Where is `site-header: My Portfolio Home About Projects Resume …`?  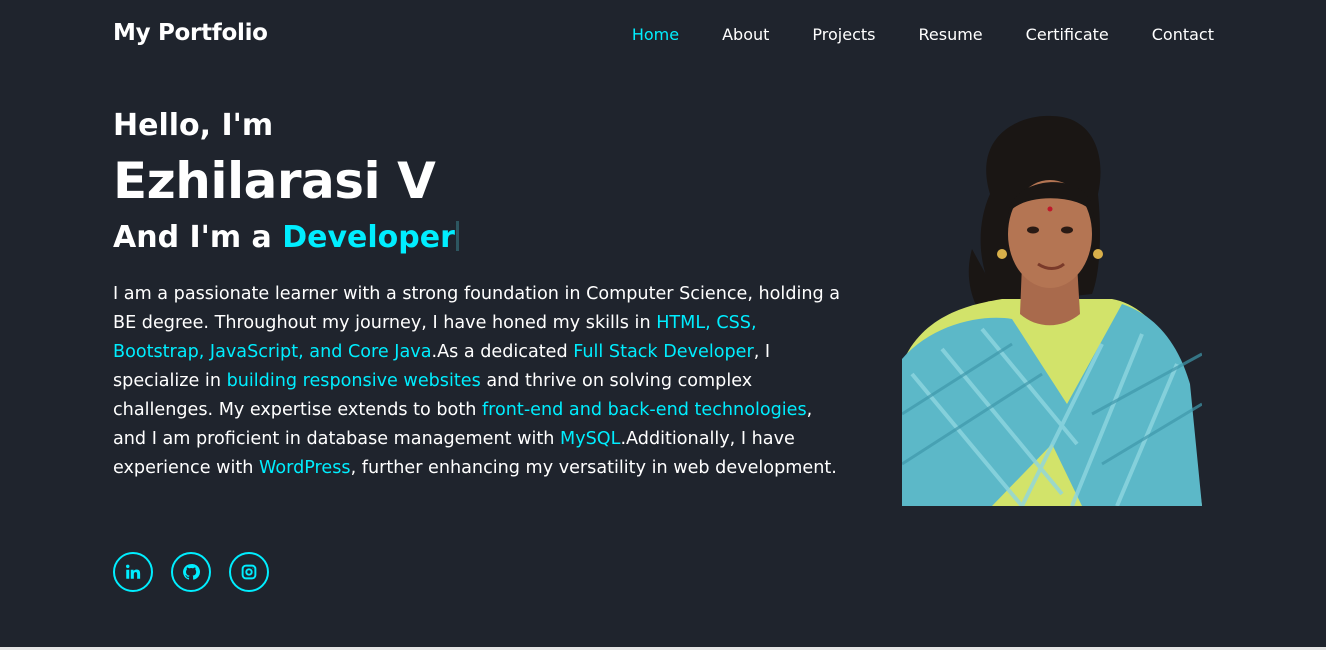
site-header: My Portfolio Home About Projects Resume … is located at coordinates (663, 36).